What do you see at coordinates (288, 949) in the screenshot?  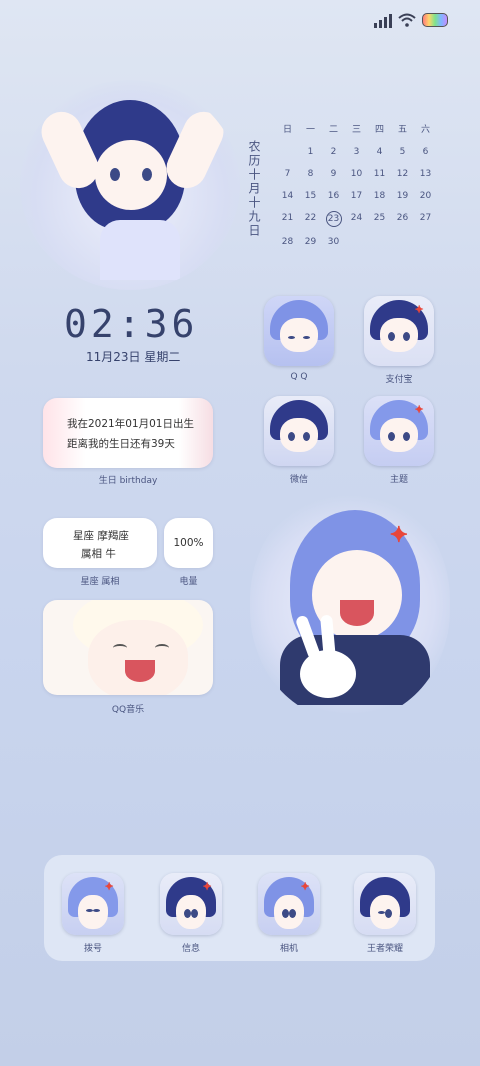 I see `dock-label-camera: 相机` at bounding box center [288, 949].